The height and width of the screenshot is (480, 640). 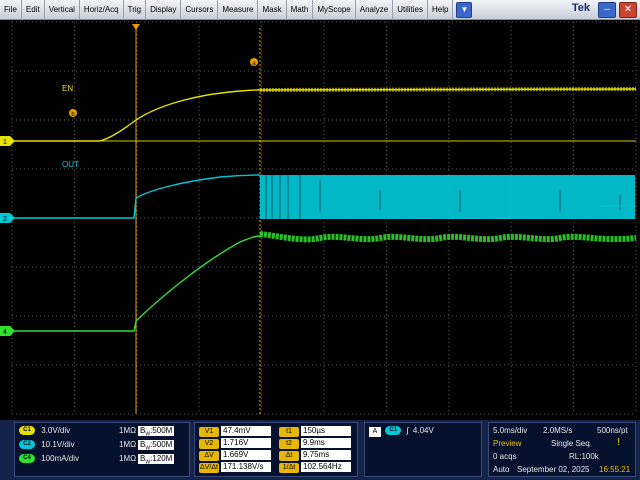 I want to click on trigger-row: A C1 ∫ 4.04V, so click(x=401, y=431).